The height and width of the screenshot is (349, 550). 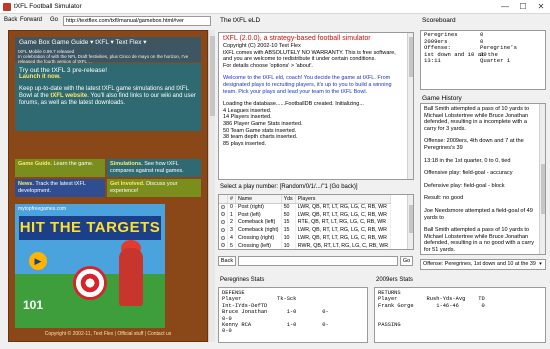 What do you see at coordinates (231, 199) in the screenshot?
I see `col-header: #` at bounding box center [231, 199].